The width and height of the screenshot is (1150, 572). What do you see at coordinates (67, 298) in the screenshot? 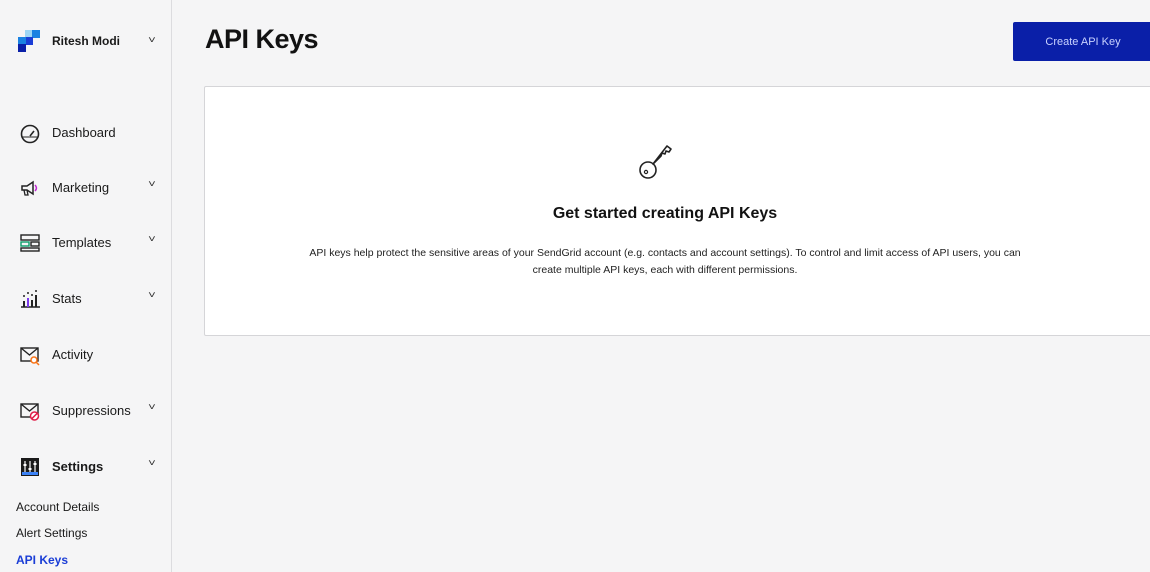
I see `sidebar-item-label: Stats` at bounding box center [67, 298].